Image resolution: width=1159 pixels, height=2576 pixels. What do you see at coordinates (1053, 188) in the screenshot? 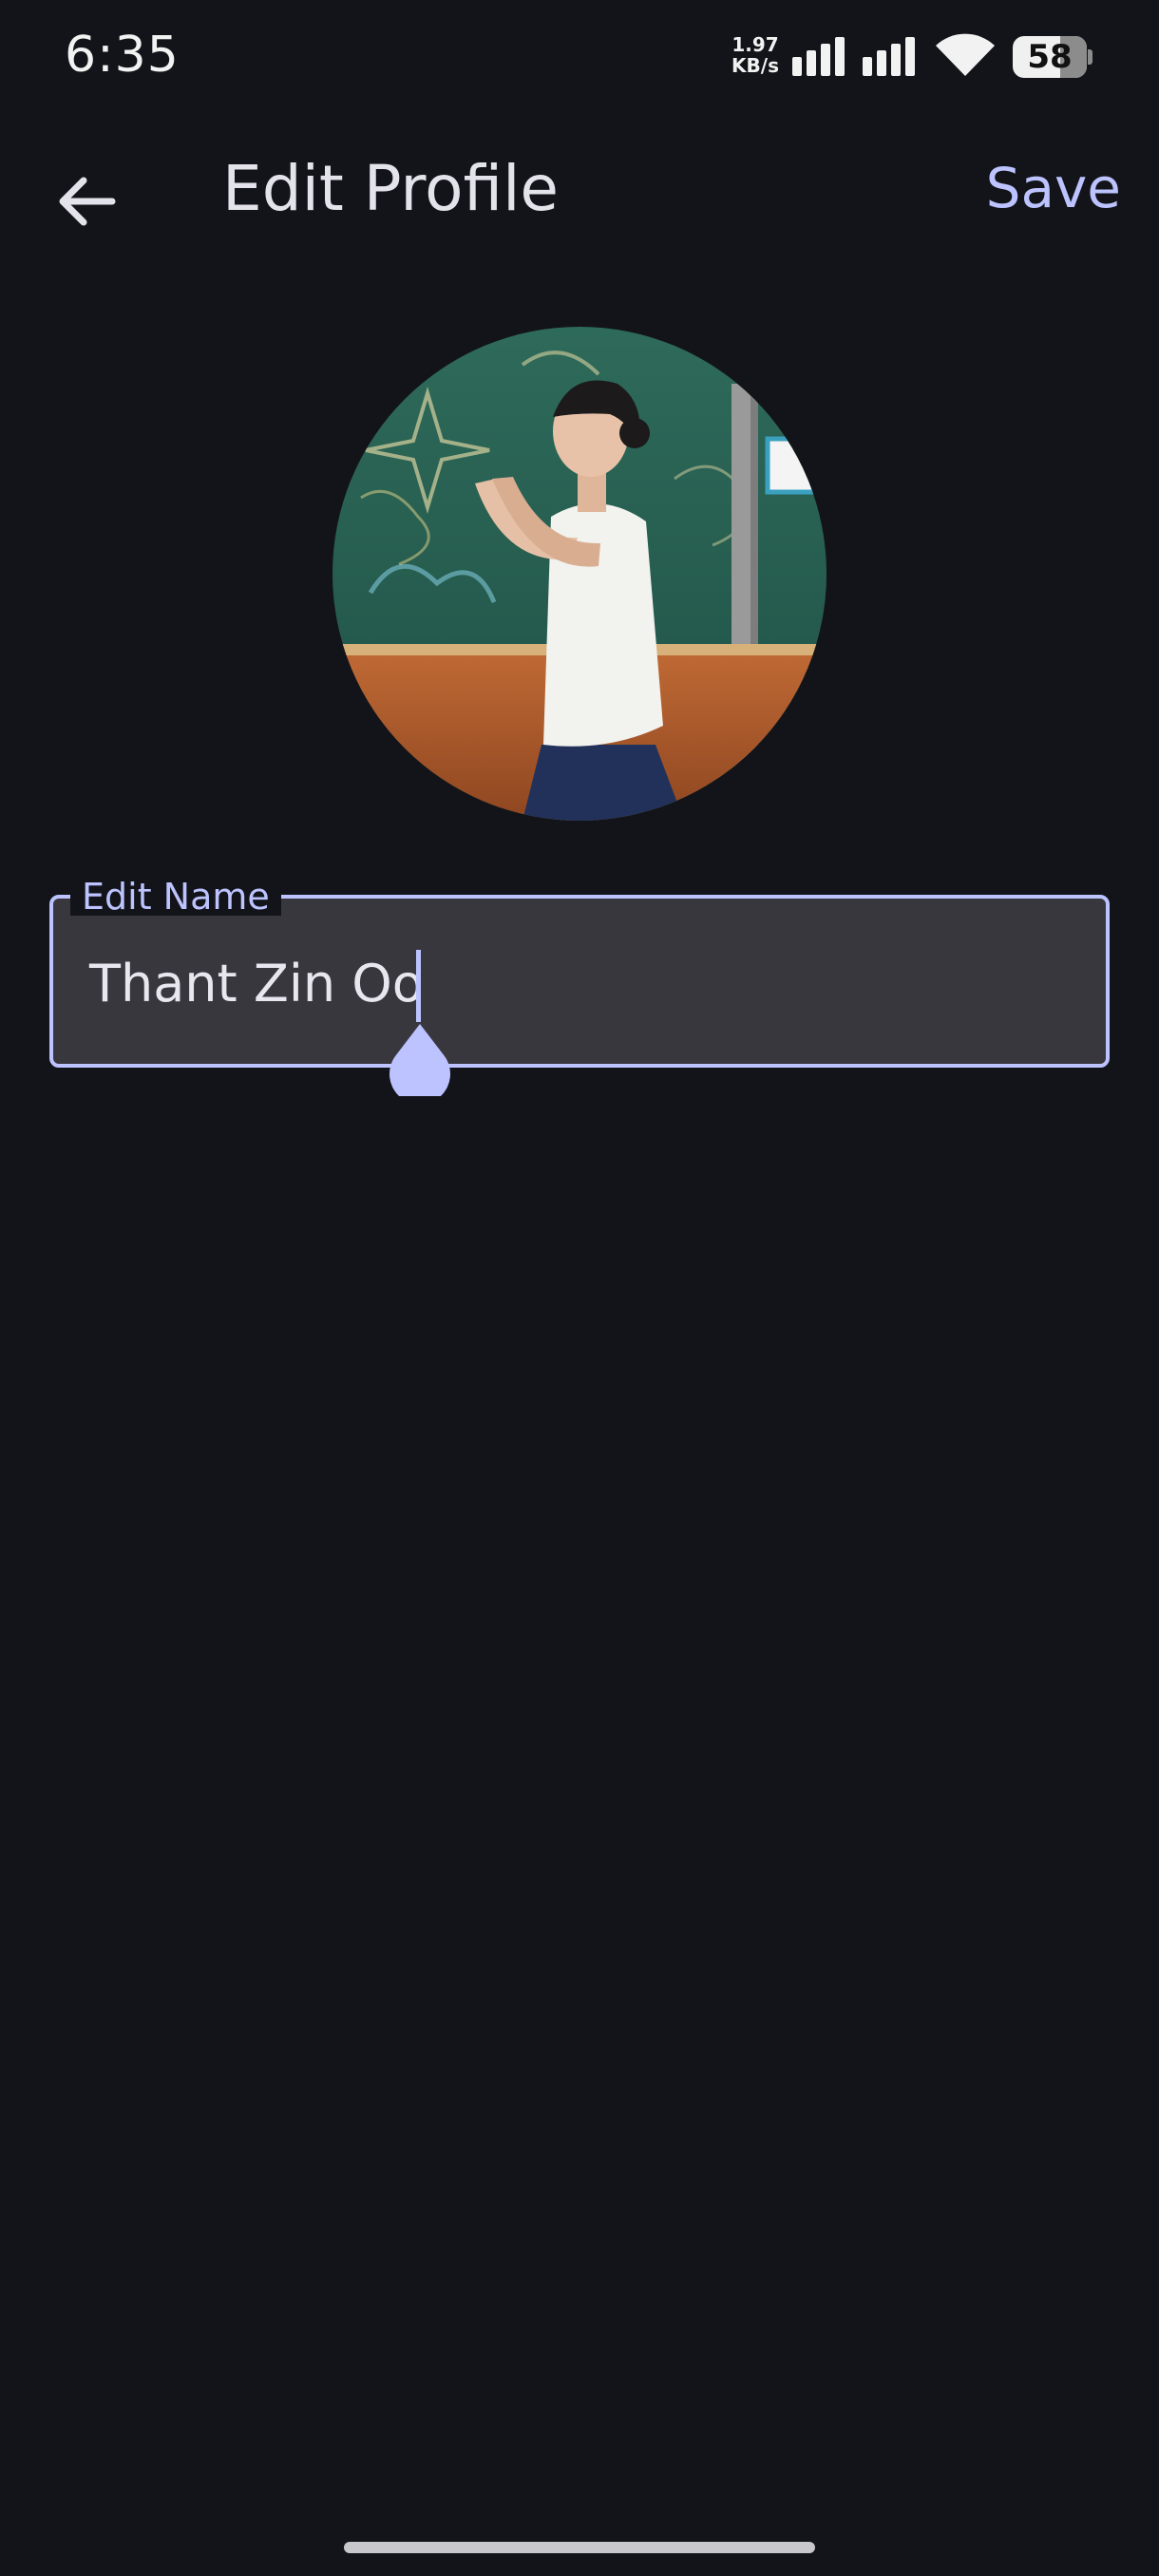
I see `save-button: Save` at bounding box center [1053, 188].